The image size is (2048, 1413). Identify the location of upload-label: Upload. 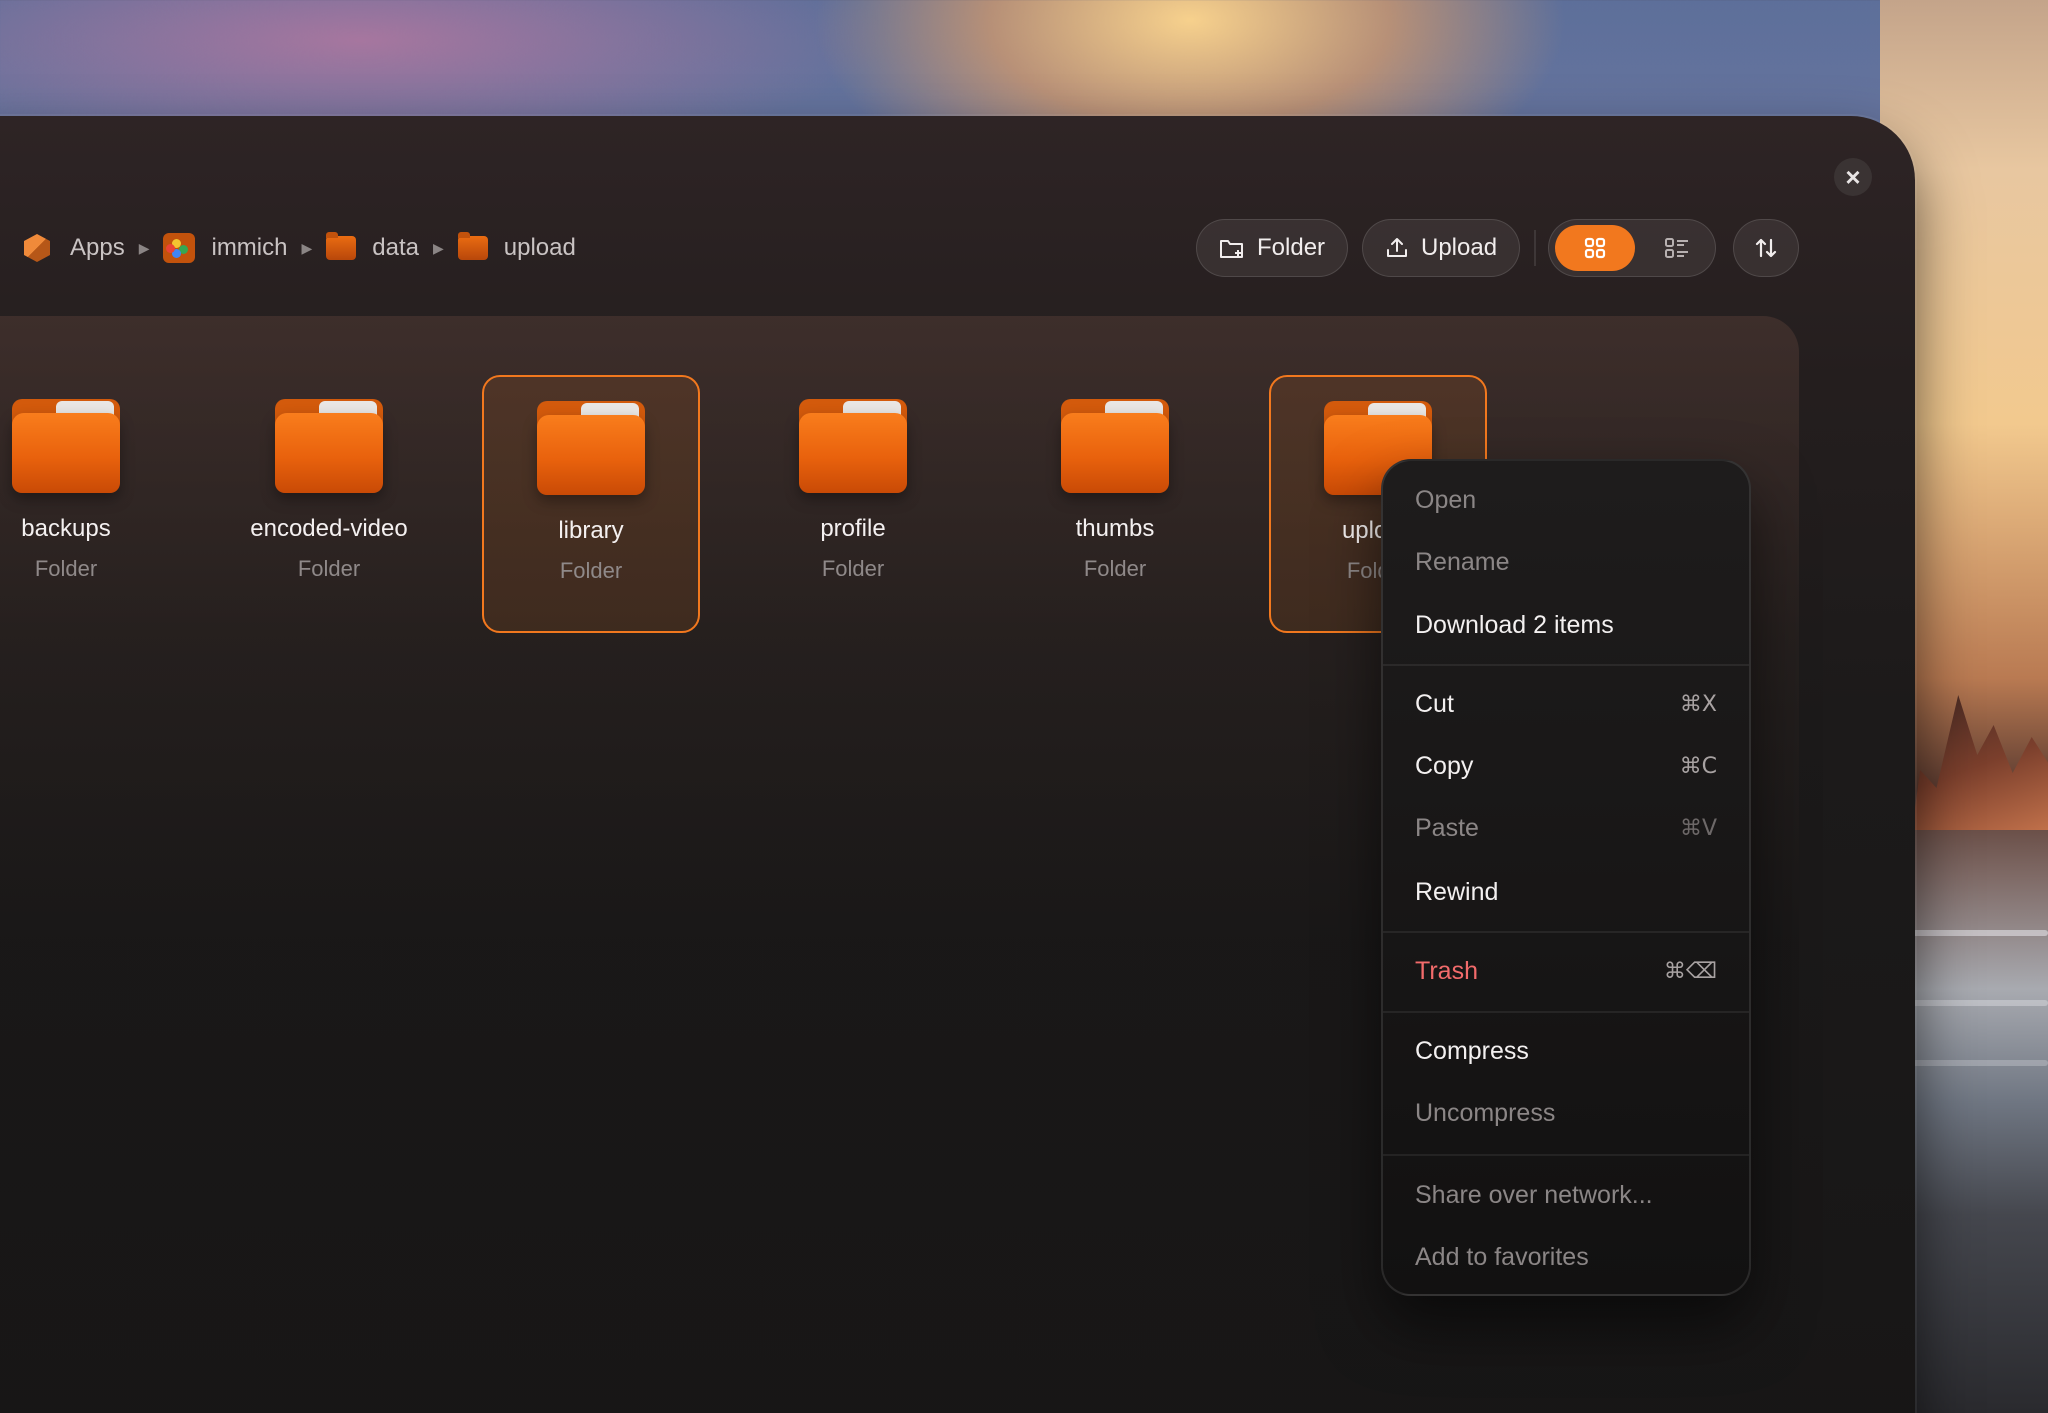
(1459, 247).